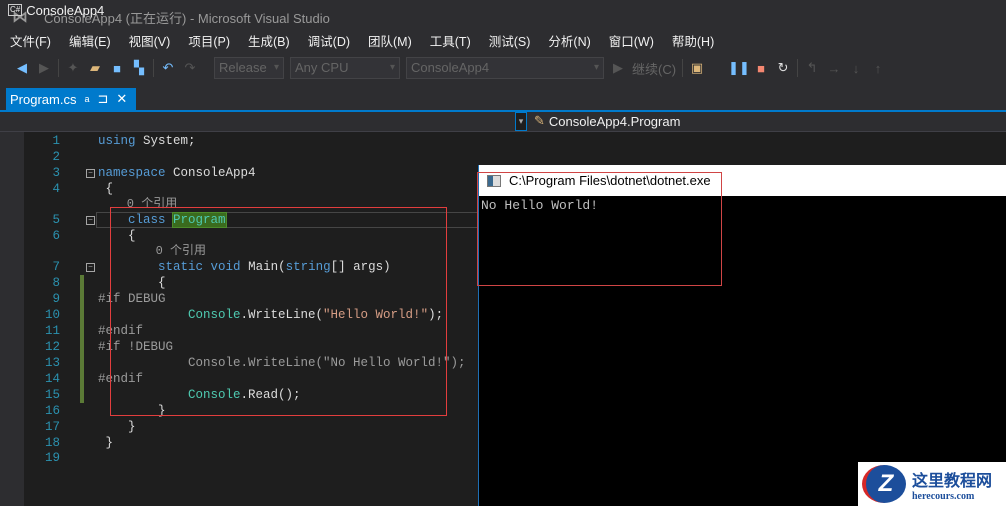  I want to click on class-dropdown: ✎ ConsoleApp4.Program, so click(607, 121).